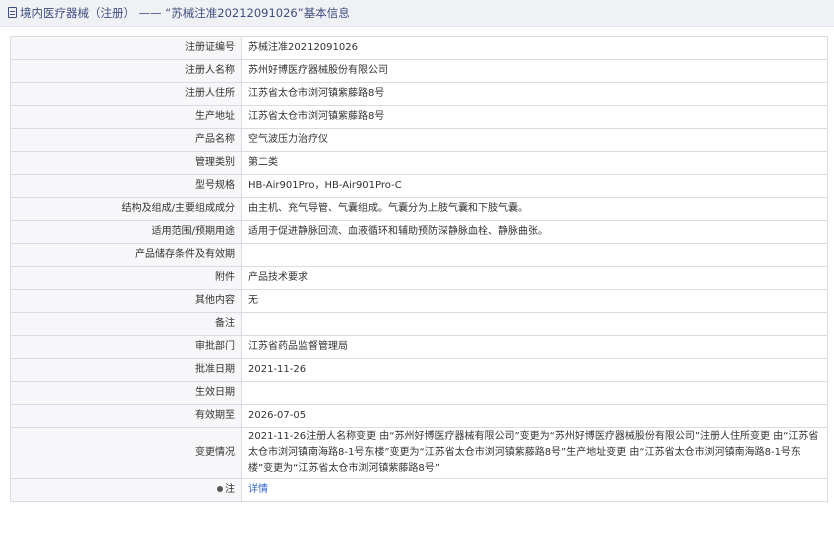 The width and height of the screenshot is (834, 535). What do you see at coordinates (534, 48) in the screenshot?
I see `row-value-registration-no: 苏械注准20212091026` at bounding box center [534, 48].